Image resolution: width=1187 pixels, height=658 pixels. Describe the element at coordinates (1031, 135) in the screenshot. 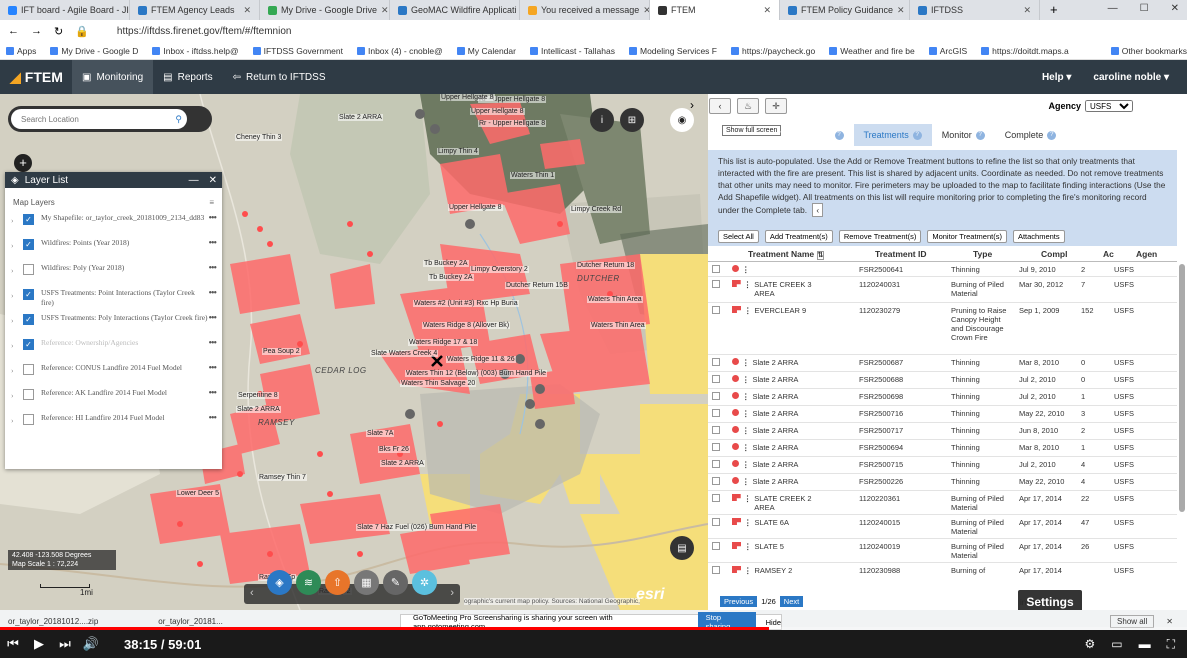

I see `tab-complete: Complete?` at that location.